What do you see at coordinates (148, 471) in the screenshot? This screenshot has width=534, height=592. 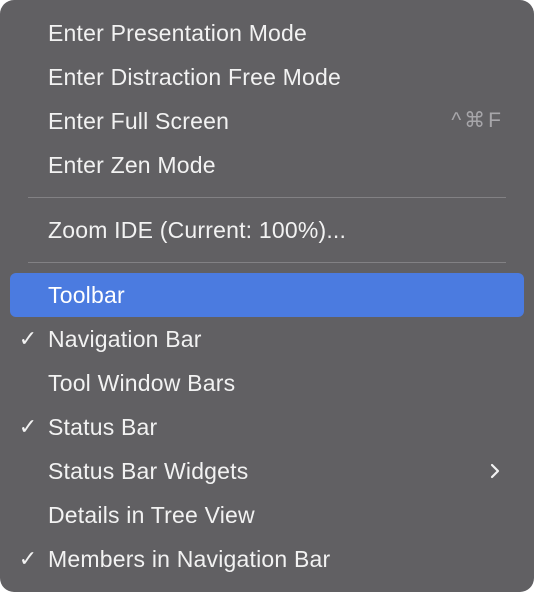 I see `menu-item-label: Status Bar Widgets` at bounding box center [148, 471].